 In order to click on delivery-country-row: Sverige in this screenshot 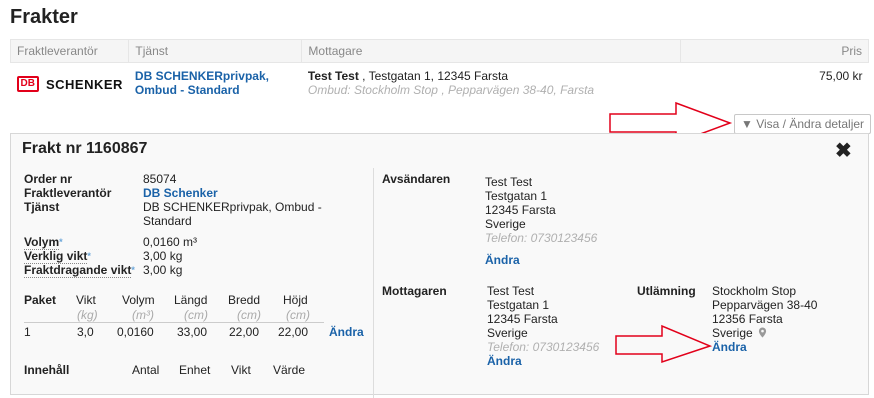, I will do `click(764, 333)`.